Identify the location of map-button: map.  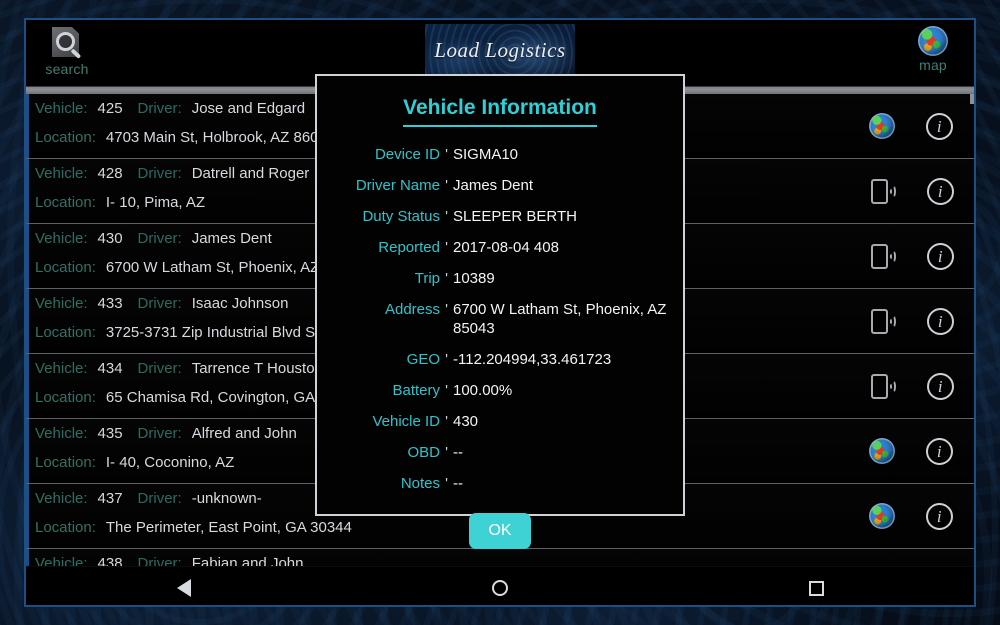
(933, 49).